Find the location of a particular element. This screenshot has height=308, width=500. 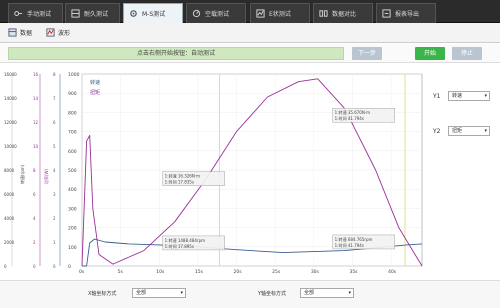

gear-icon is located at coordinates (133, 13).